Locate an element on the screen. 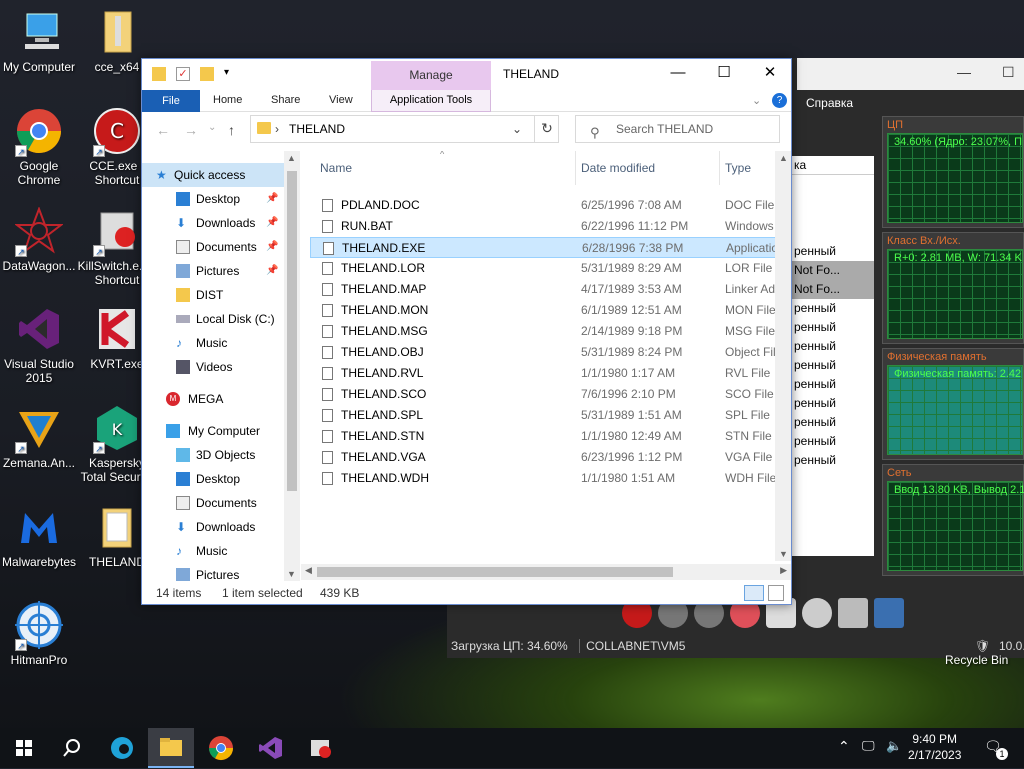 The width and height of the screenshot is (1024, 769). network-icon: 🖵 is located at coordinates (868, 746).